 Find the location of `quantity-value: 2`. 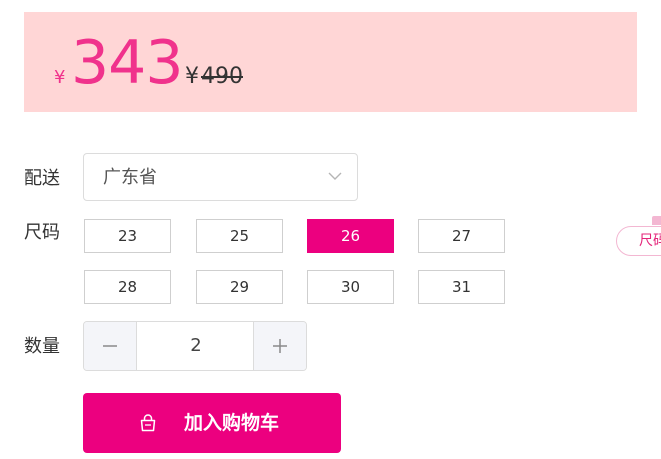

quantity-value: 2 is located at coordinates (196, 346).